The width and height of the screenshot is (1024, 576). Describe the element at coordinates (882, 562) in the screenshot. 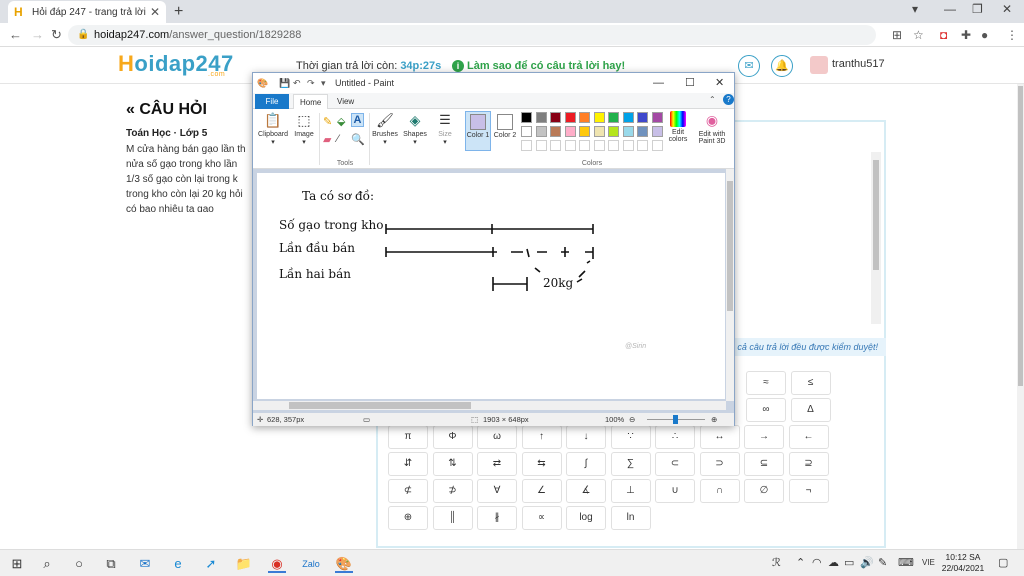

I see `pen-icon: ✎` at that location.